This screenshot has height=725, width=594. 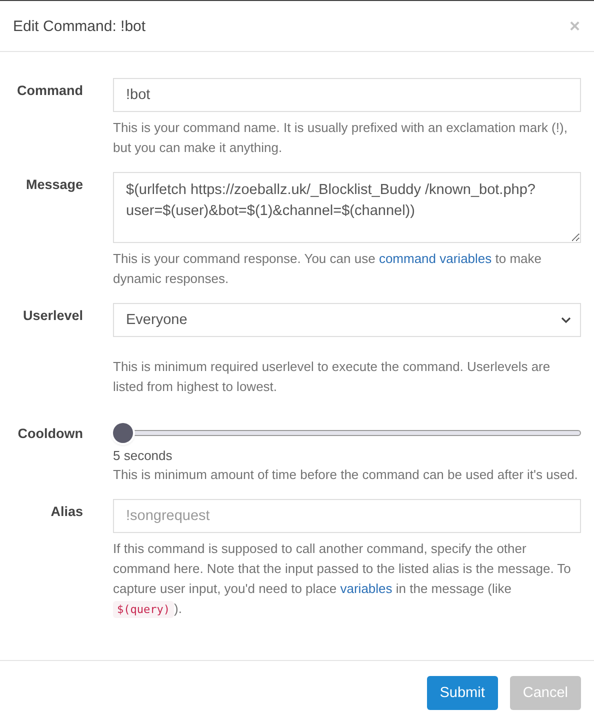 What do you see at coordinates (143, 609) in the screenshot?
I see `code-snippet: $(query)` at bounding box center [143, 609].